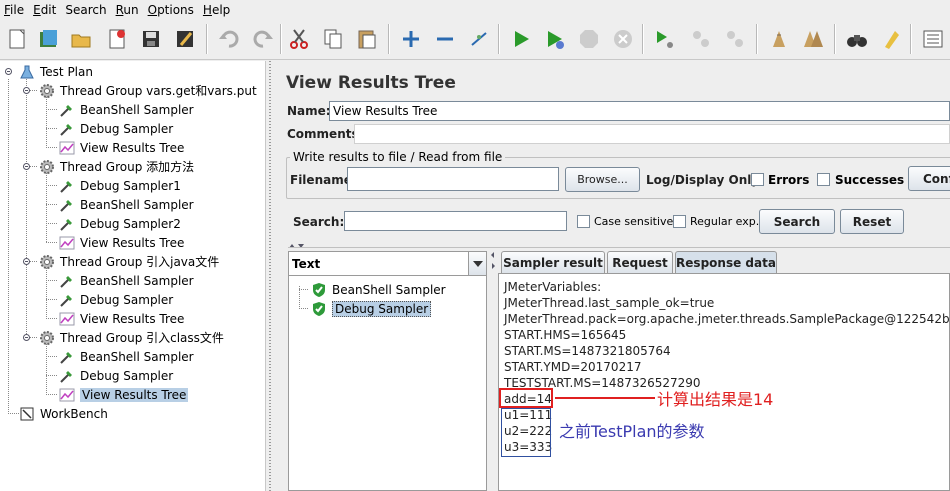  Describe the element at coordinates (679, 221) in the screenshot. I see `regular-exp-checkbox` at that location.